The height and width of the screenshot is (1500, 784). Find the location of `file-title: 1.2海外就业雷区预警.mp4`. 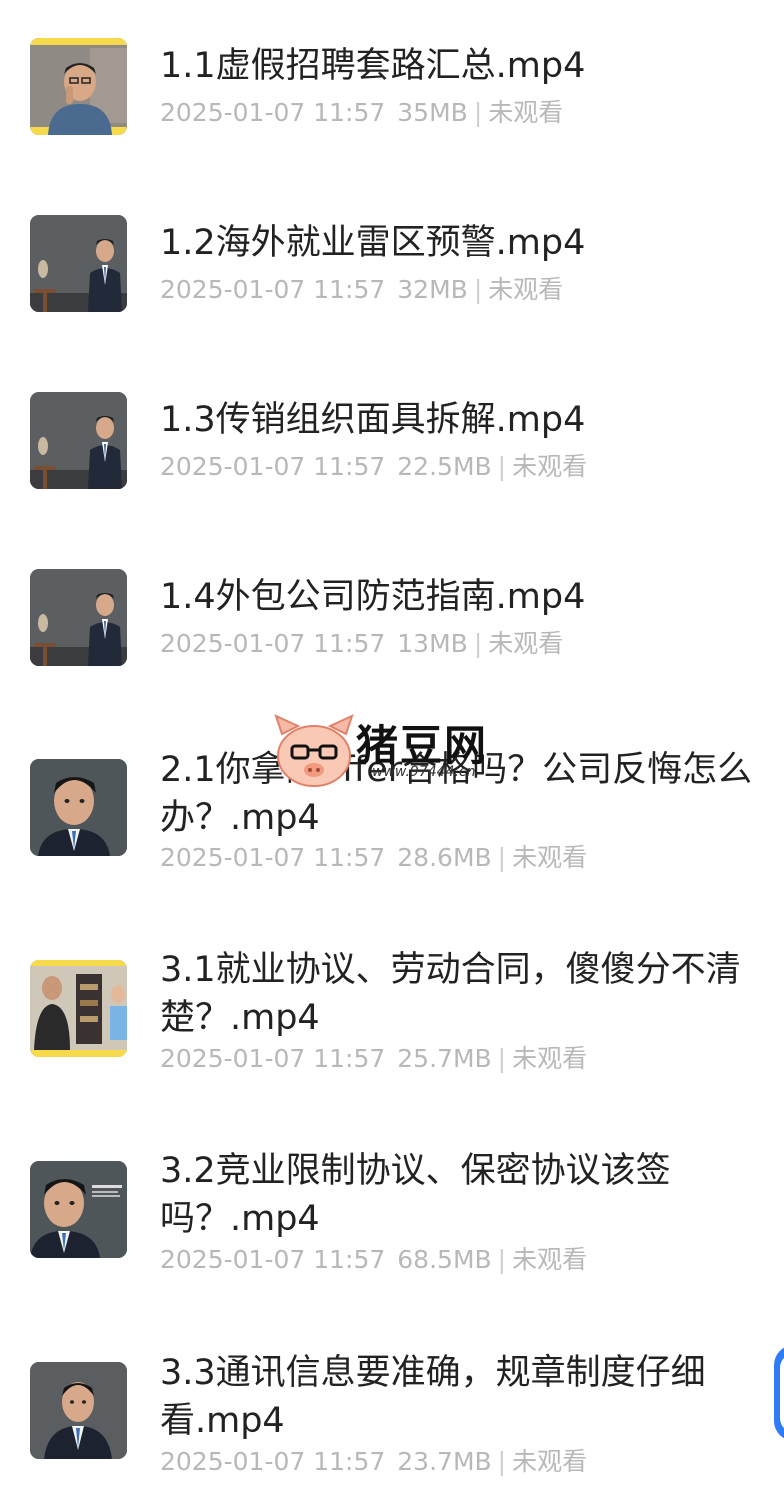

file-title: 1.2海外就业雷区预警.mp4 is located at coordinates (373, 243).